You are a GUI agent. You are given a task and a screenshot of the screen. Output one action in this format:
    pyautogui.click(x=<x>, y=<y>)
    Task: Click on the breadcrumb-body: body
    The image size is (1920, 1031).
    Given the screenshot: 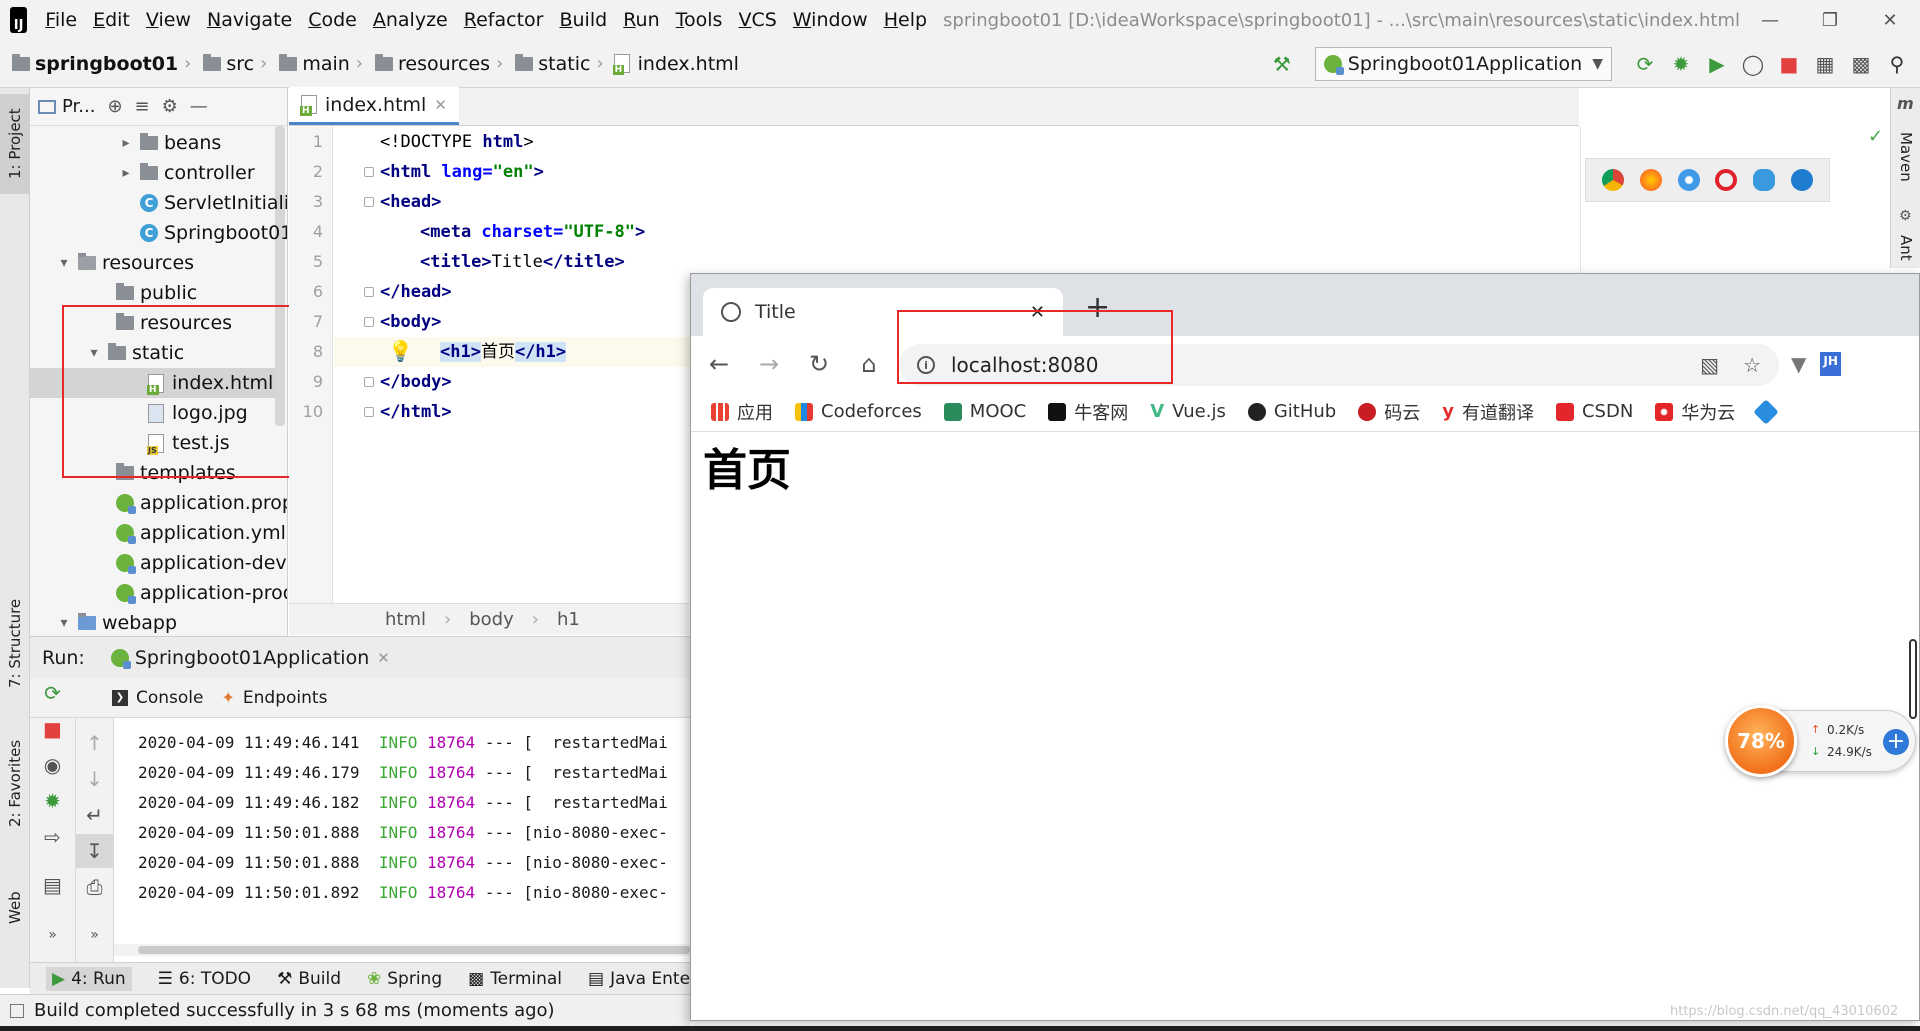 What is the action you would take?
    pyautogui.click(x=491, y=619)
    